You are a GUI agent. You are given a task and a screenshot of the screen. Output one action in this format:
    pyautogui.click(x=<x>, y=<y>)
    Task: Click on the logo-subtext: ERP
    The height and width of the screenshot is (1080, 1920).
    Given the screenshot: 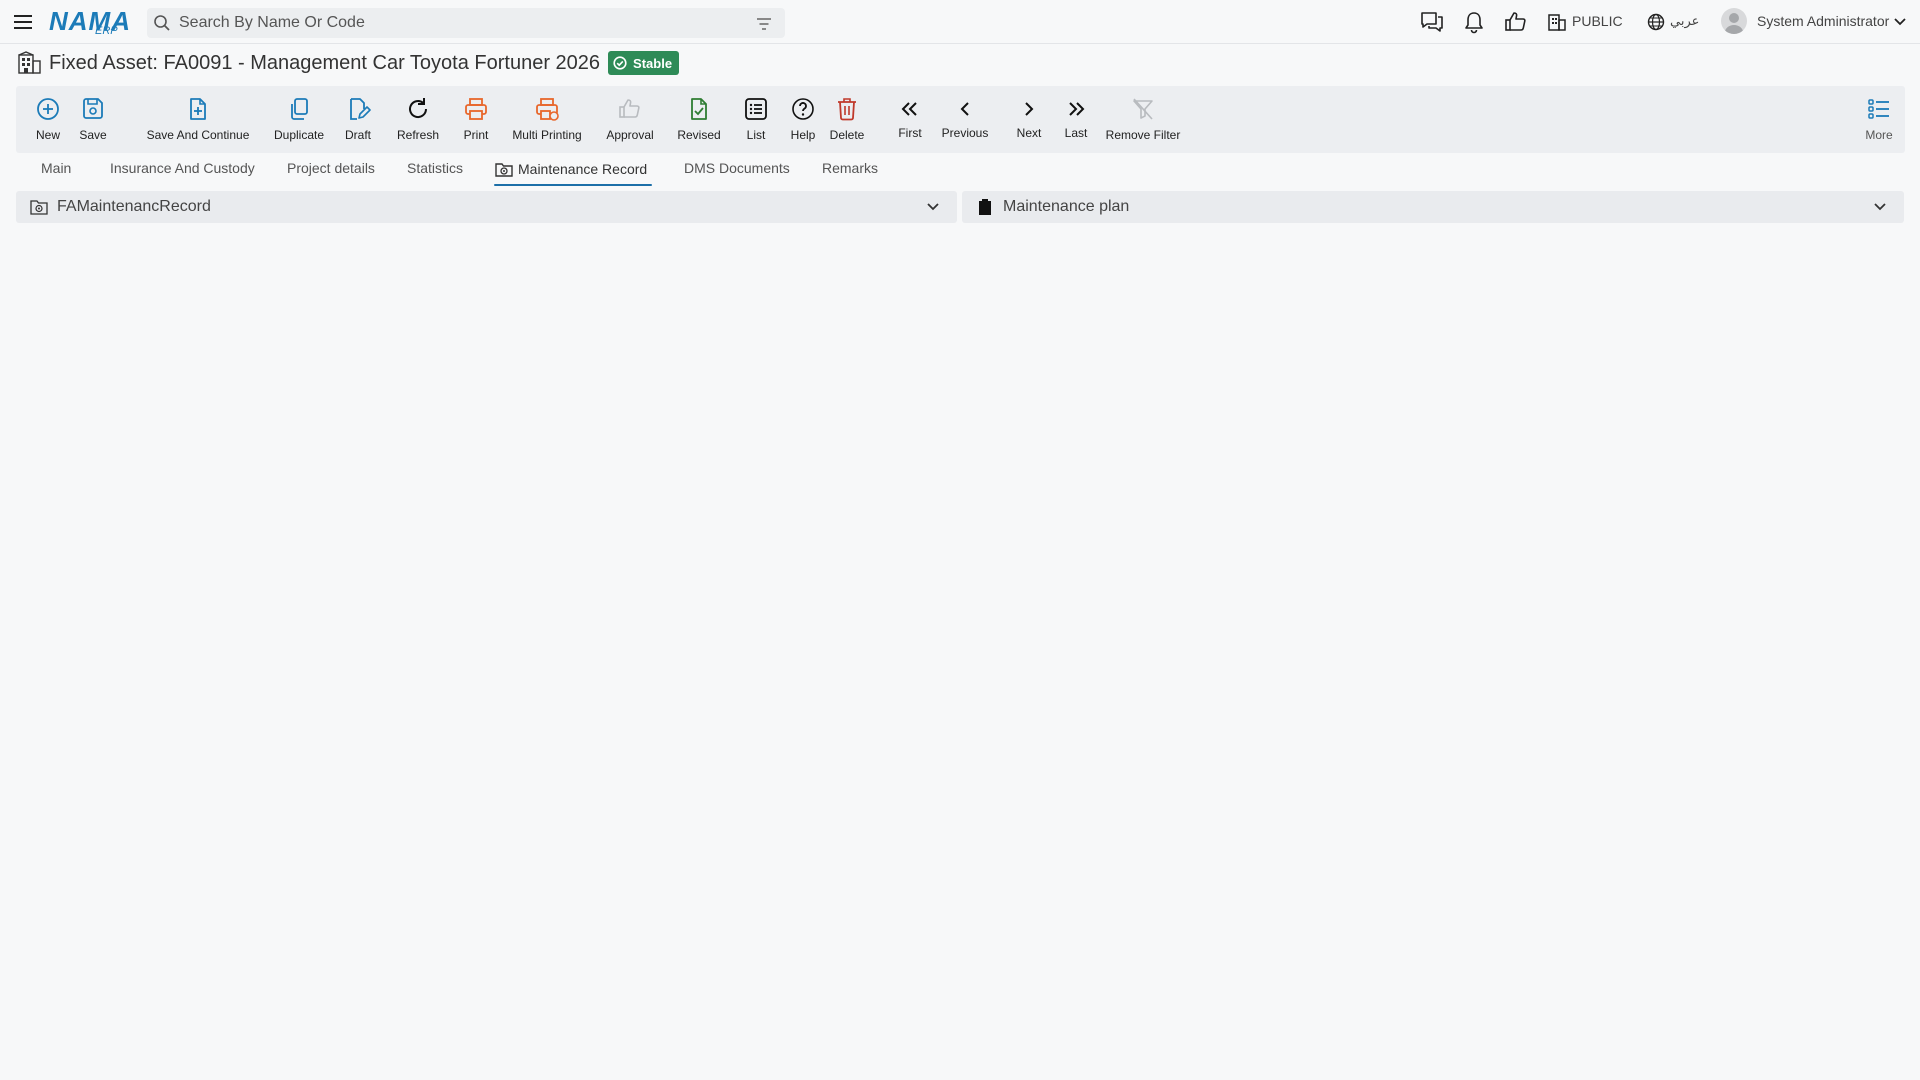 What is the action you would take?
    pyautogui.click(x=106, y=31)
    